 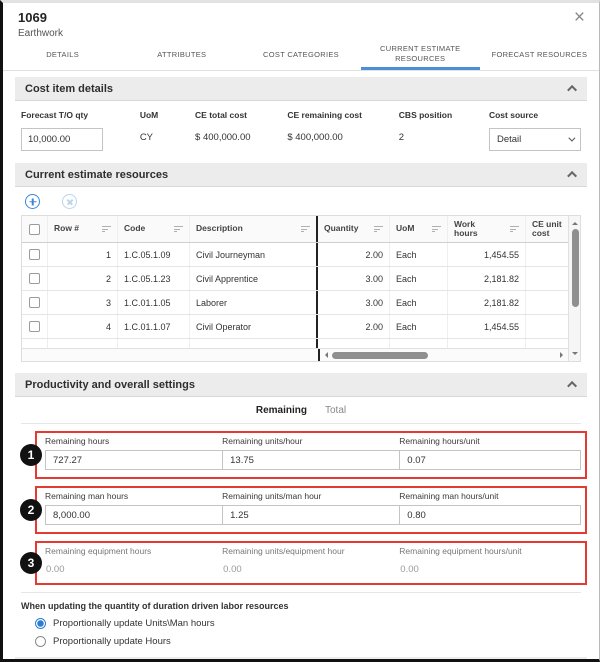 I want to click on scroll-right-icon, so click(x=563, y=355).